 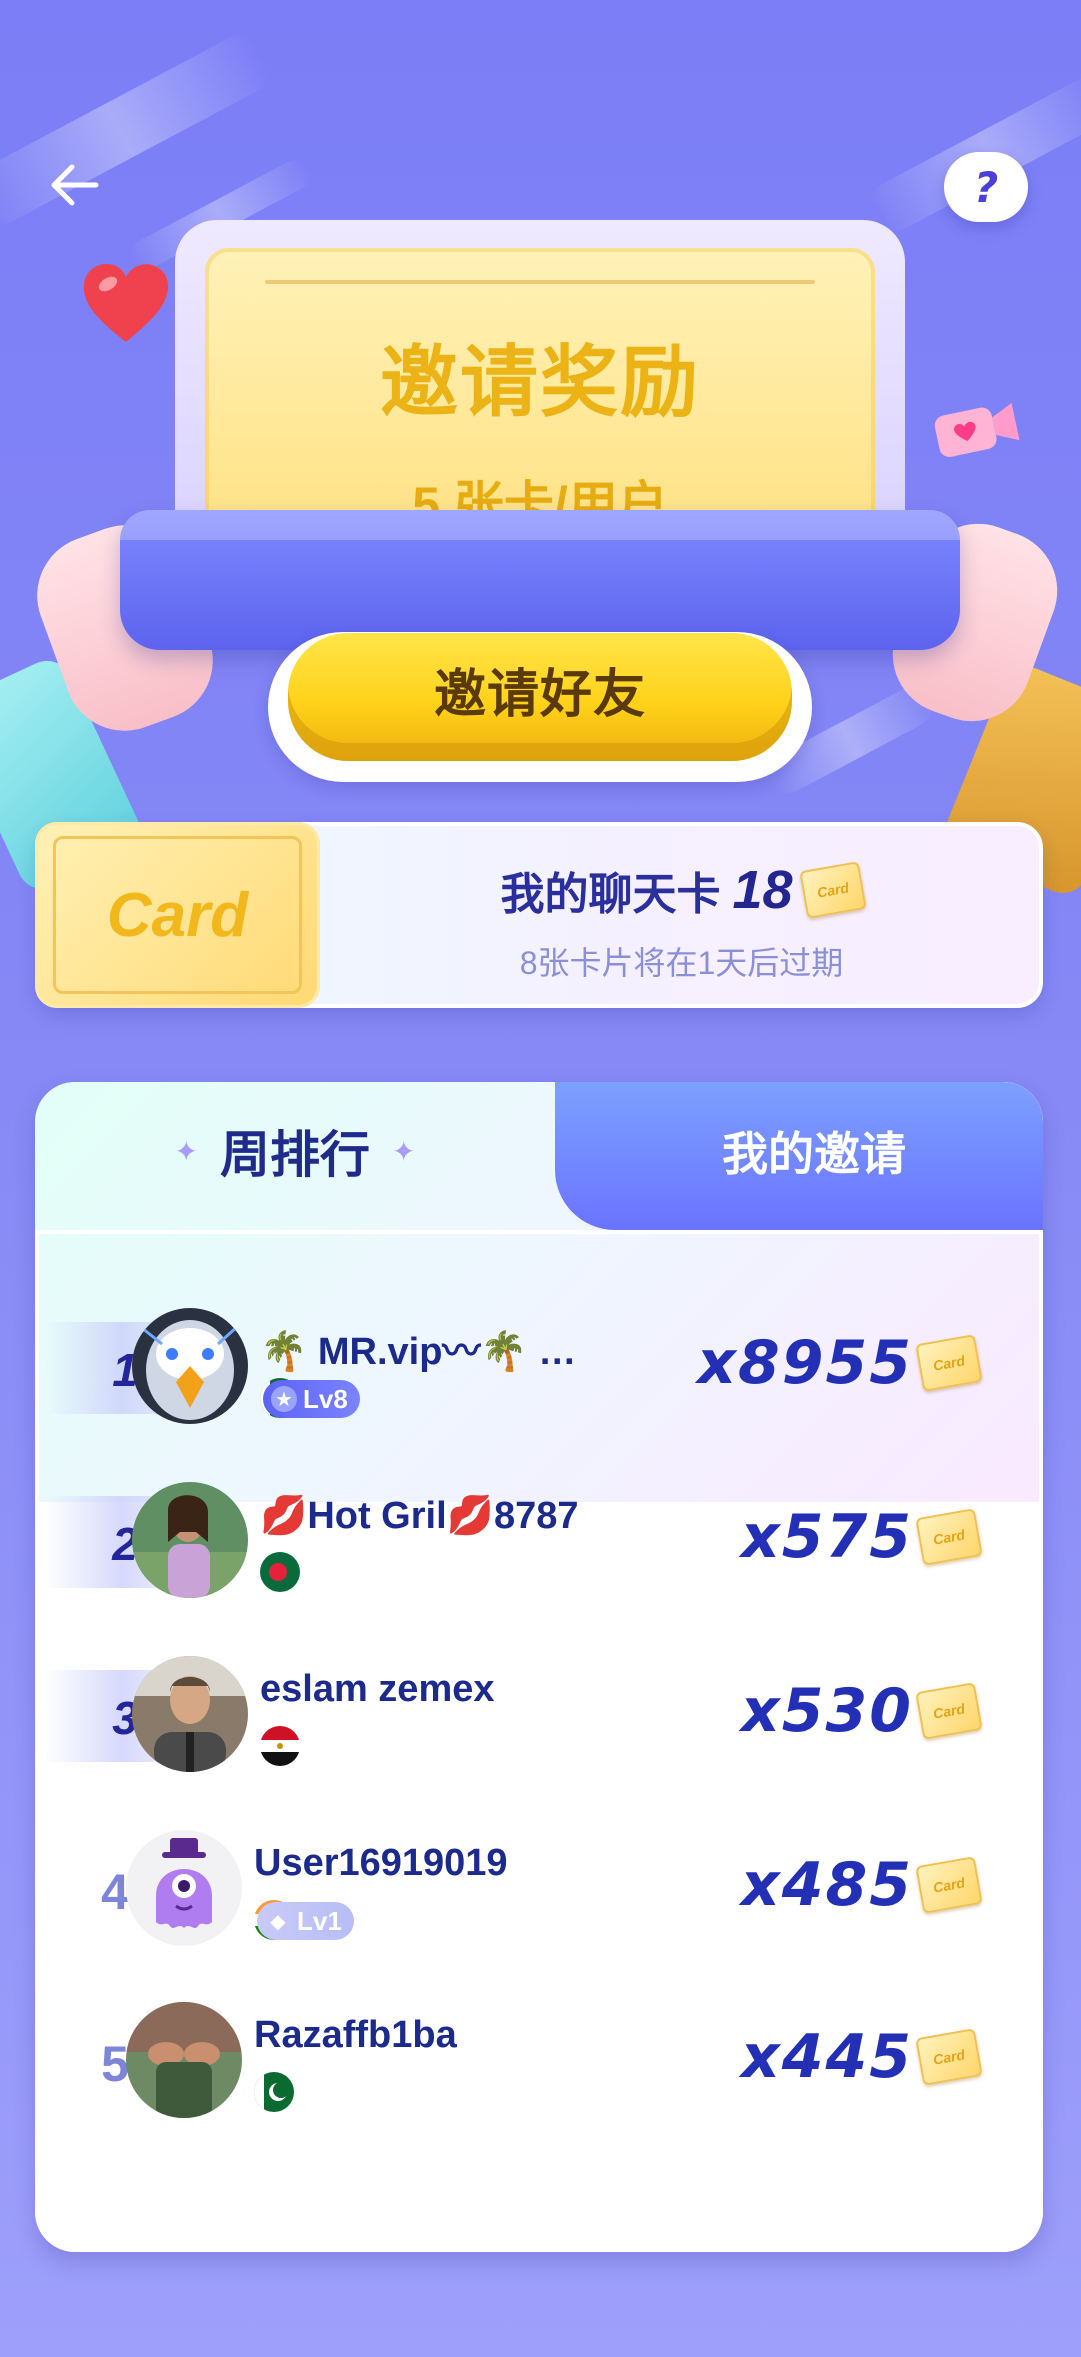 I want to click on banner-title: 邀请奖励, so click(x=539, y=382).